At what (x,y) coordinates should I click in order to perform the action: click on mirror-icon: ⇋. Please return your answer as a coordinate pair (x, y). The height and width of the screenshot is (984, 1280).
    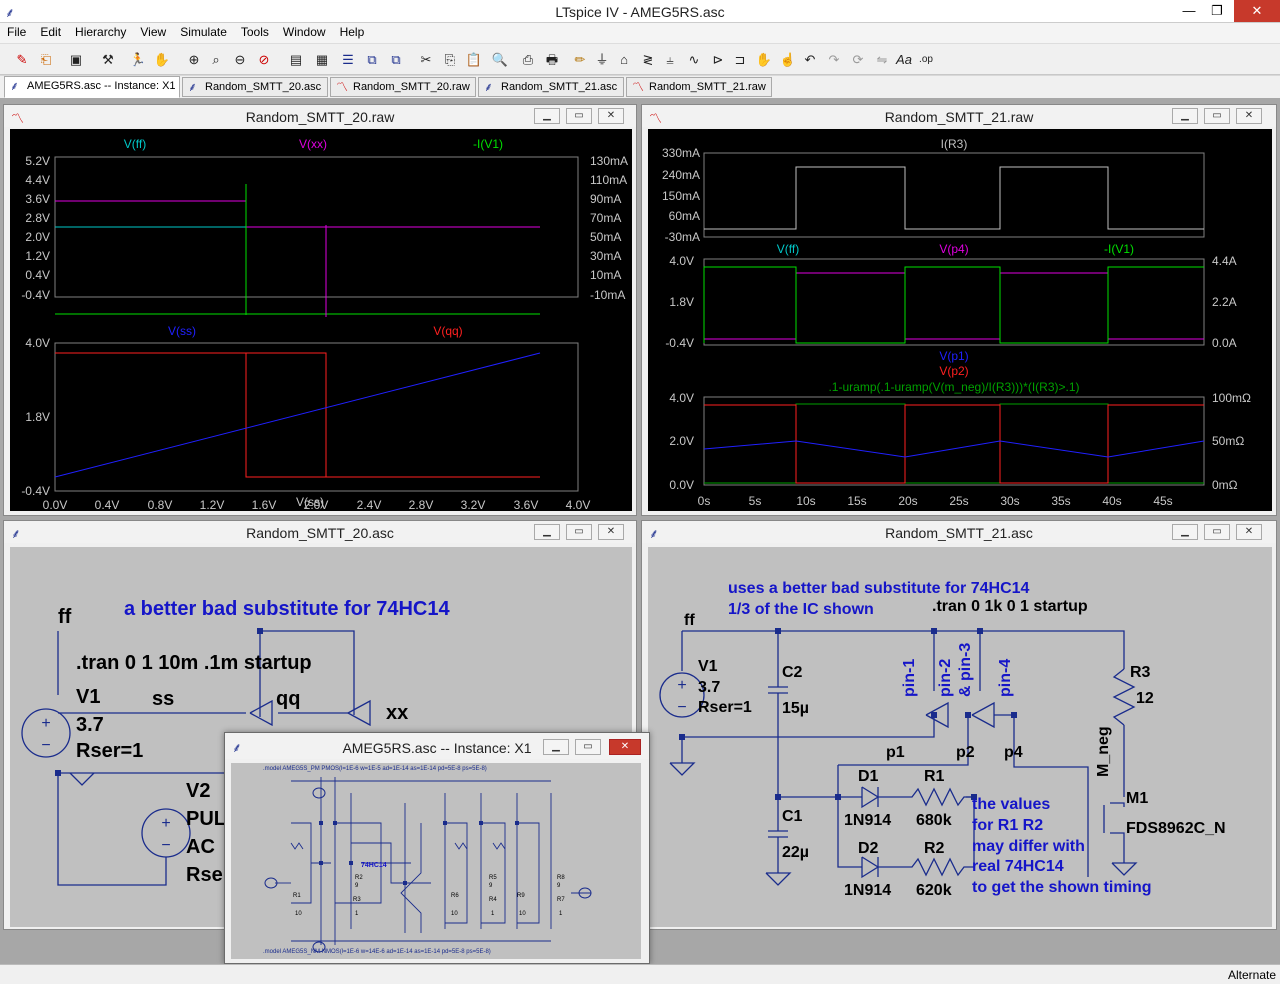
    Looking at the image, I should click on (882, 60).